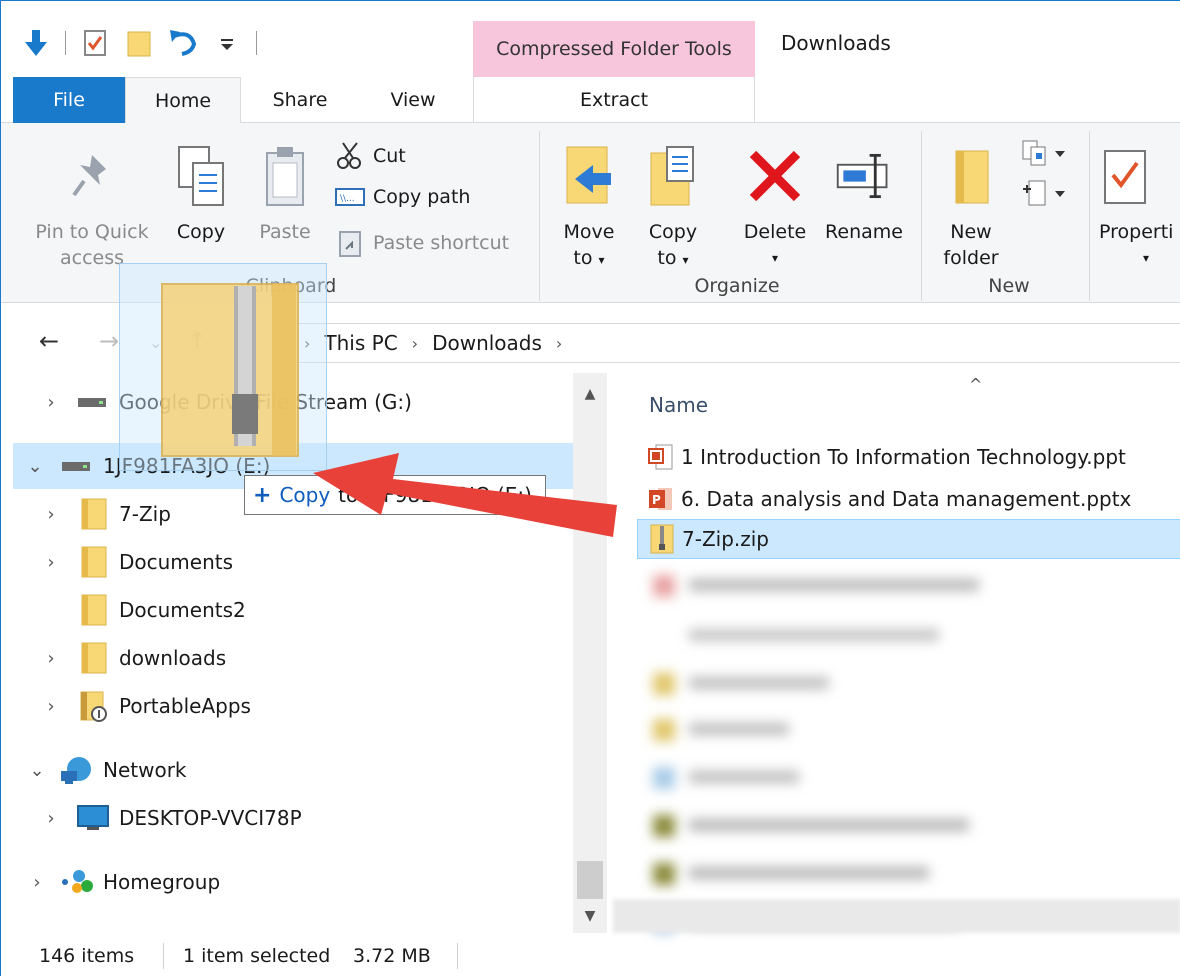 This screenshot has height=976, width=1180. I want to click on paste-button: Paste, so click(285, 193).